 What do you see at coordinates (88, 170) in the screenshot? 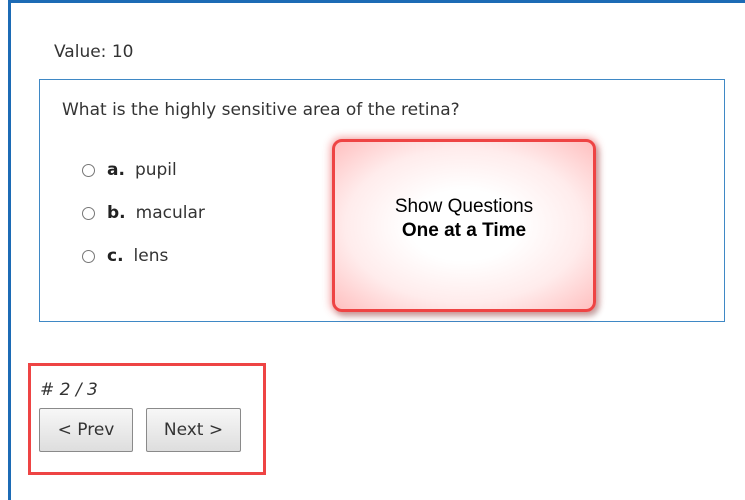
I see `radio-button-a` at bounding box center [88, 170].